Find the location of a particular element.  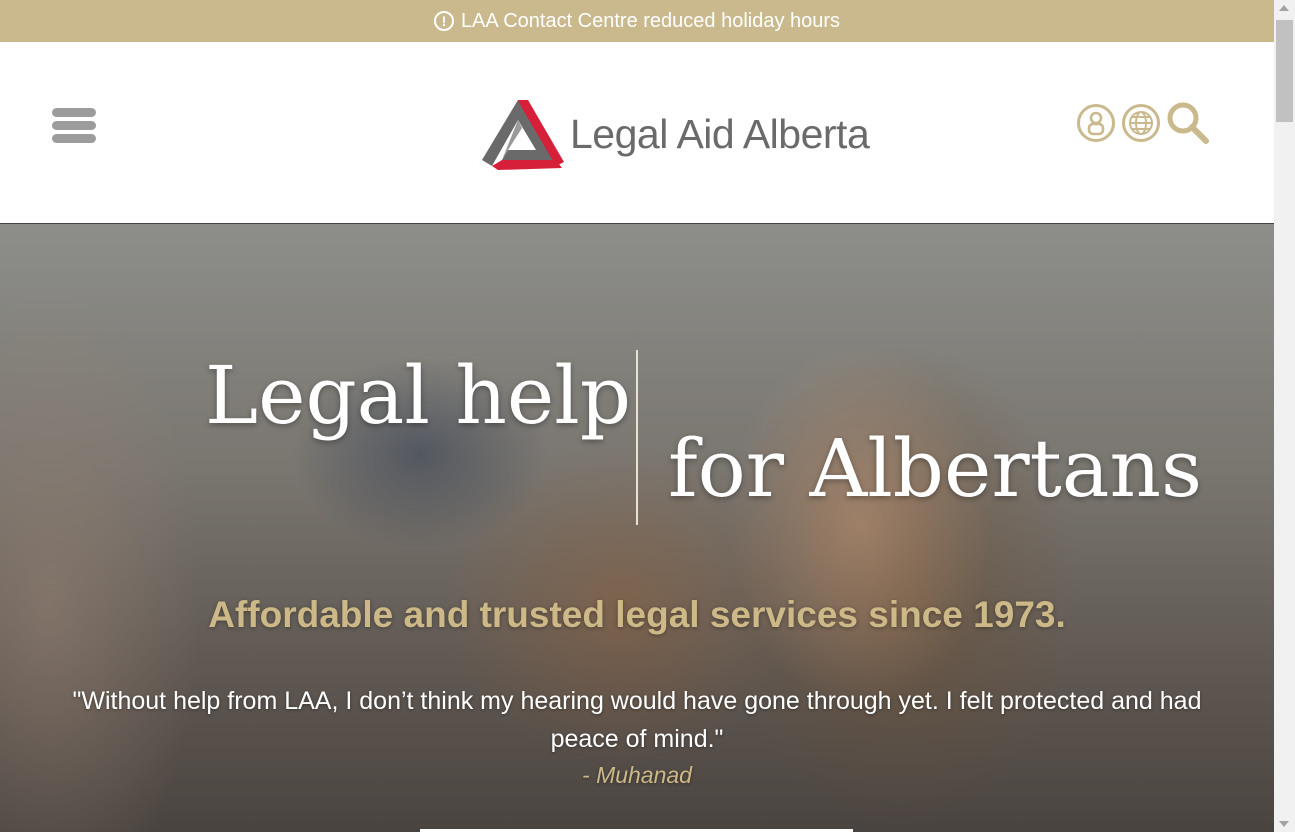

alert-text: LAA Contact Centre reduced holiday hours is located at coordinates (650, 21).